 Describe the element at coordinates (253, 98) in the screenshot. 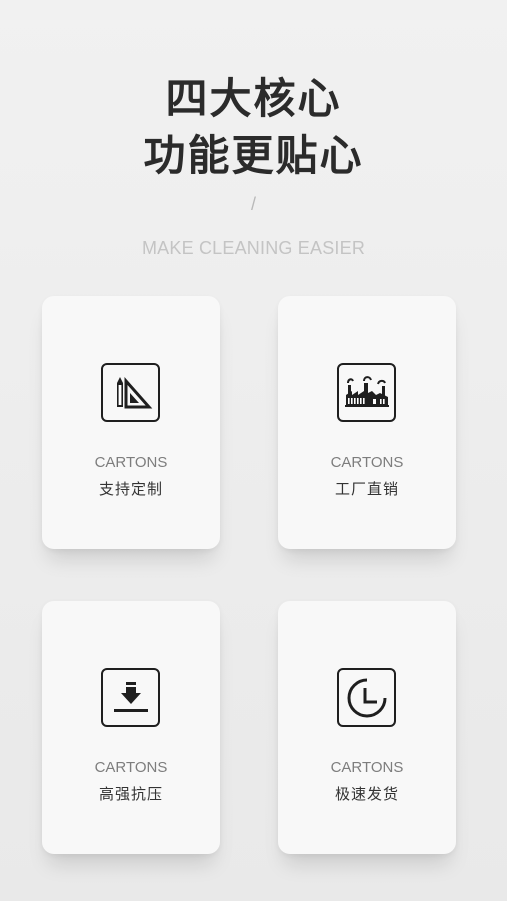

I see `page-title-line1: 四大核心` at that location.